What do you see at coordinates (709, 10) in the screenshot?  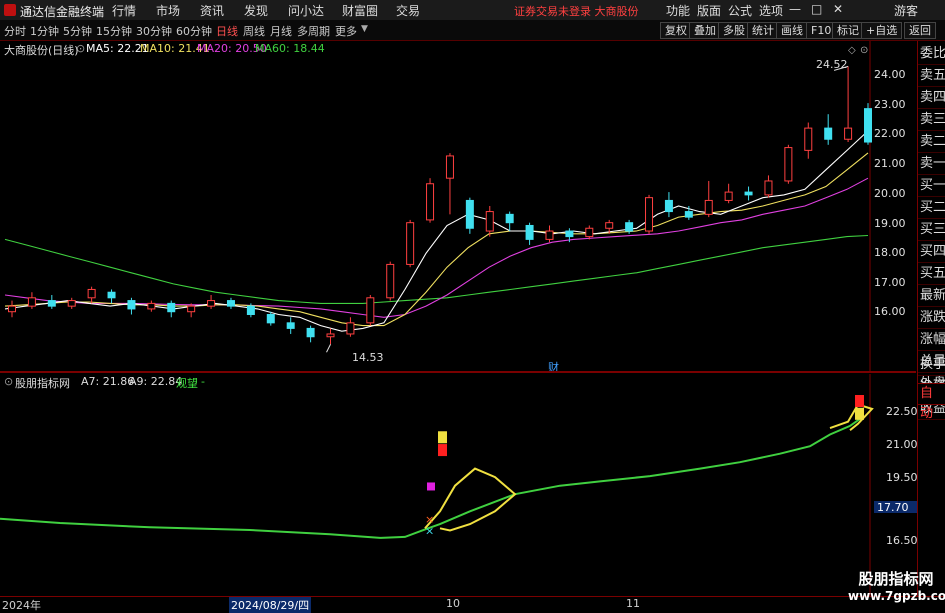 I see `menu-item-layout: 版面` at bounding box center [709, 10].